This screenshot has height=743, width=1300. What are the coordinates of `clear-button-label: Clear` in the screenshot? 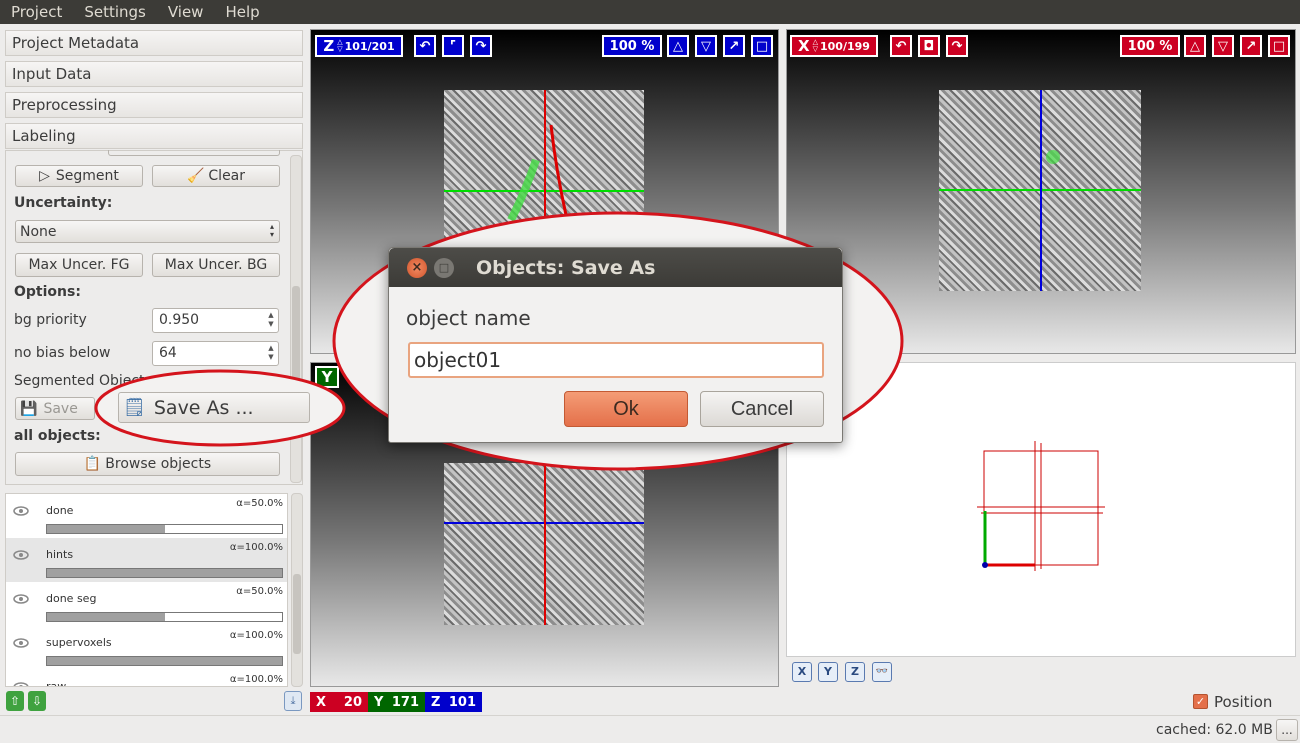 It's located at (227, 176).